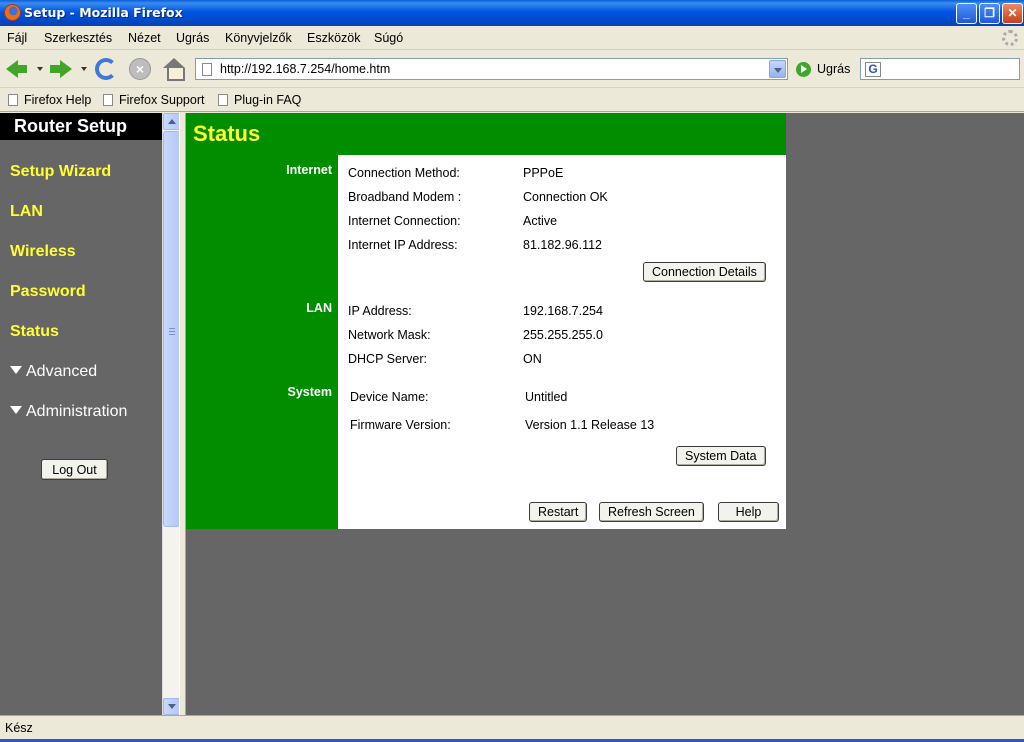 The height and width of the screenshot is (742, 1024). I want to click on bookmark-label: Plug-in FAQ, so click(267, 100).